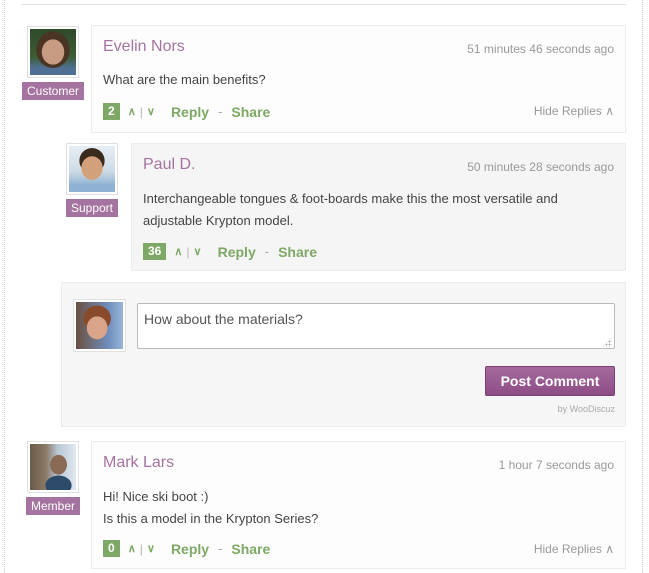 The image size is (649, 573). I want to click on role-badge: Customer, so click(52, 91).